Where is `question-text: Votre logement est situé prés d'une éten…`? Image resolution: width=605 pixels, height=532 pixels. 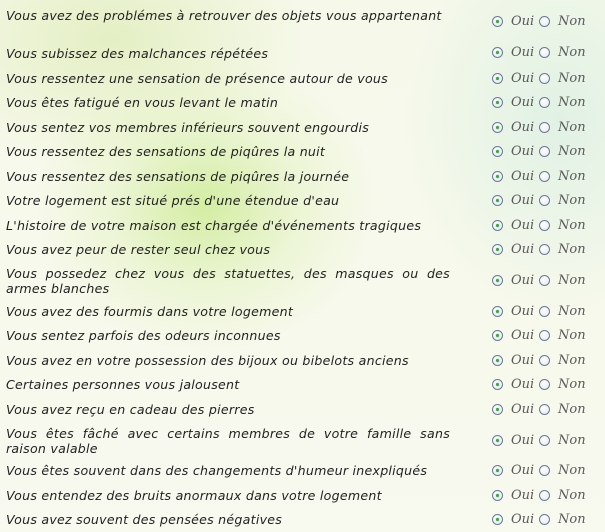
question-text: Votre logement est situé prés d'une éten… is located at coordinates (173, 200).